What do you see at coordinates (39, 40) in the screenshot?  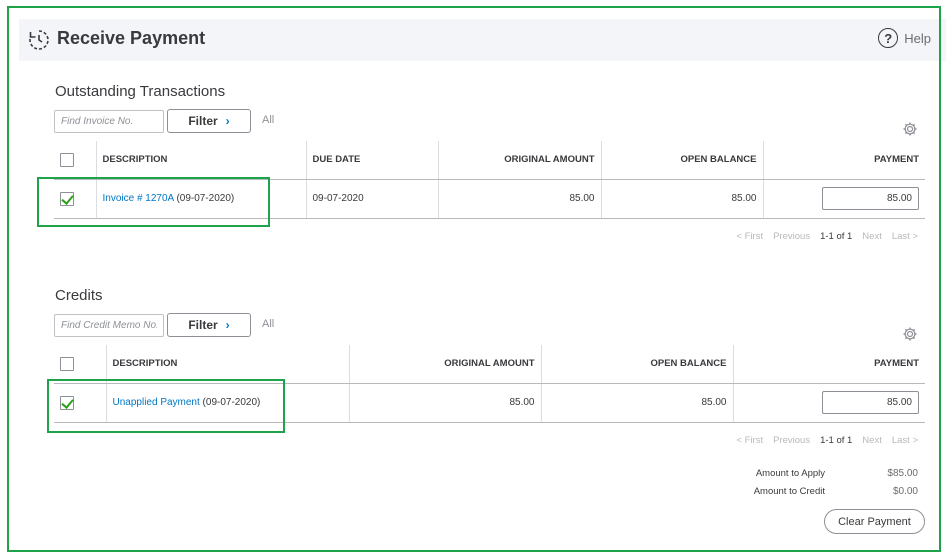 I see `receive-payment-icon` at bounding box center [39, 40].